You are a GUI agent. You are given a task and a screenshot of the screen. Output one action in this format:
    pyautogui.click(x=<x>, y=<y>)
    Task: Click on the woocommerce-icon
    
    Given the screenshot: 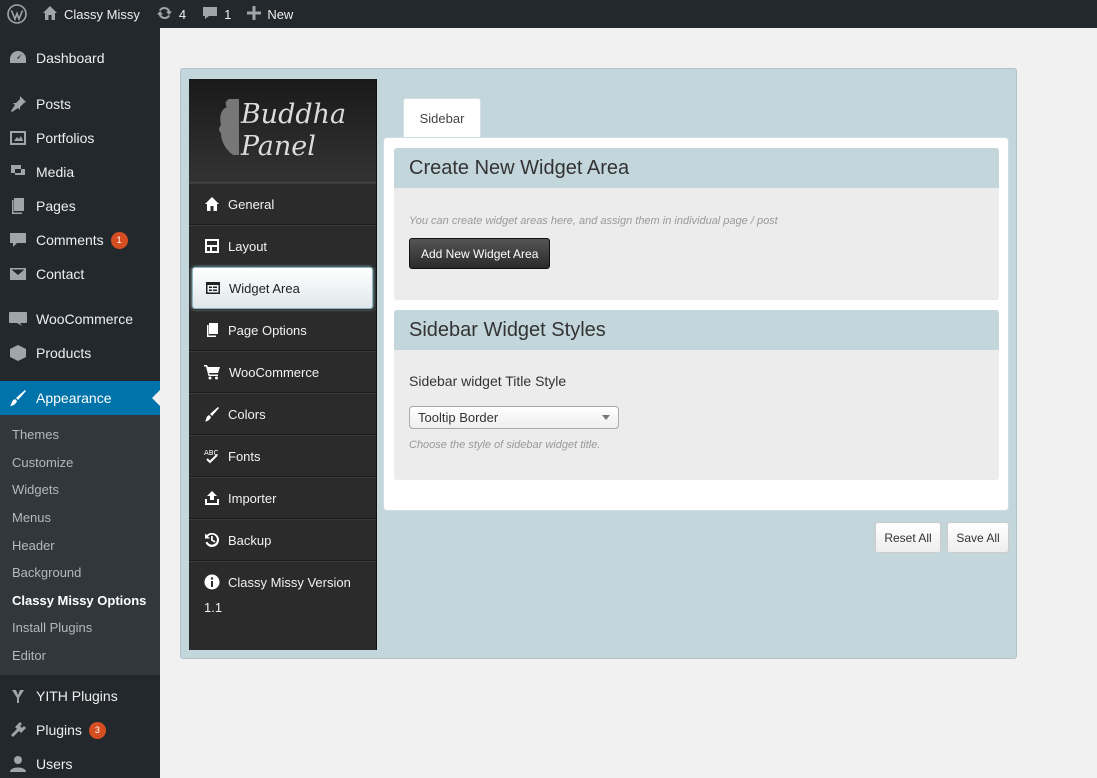 What is the action you would take?
    pyautogui.click(x=18, y=319)
    